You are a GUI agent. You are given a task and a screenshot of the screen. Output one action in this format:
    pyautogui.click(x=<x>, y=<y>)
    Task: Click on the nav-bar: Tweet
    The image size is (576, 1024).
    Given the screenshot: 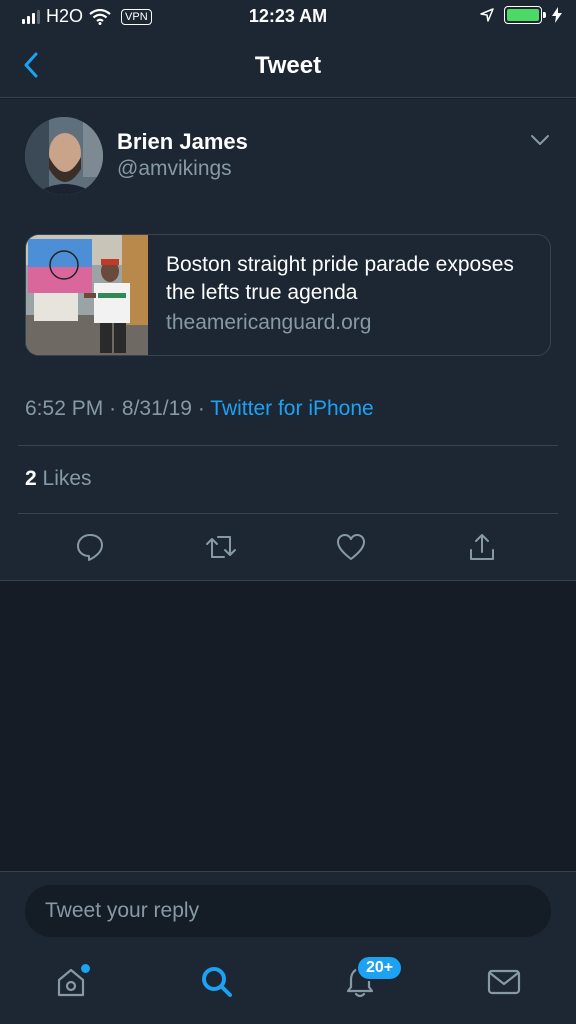 What is the action you would take?
    pyautogui.click(x=288, y=66)
    